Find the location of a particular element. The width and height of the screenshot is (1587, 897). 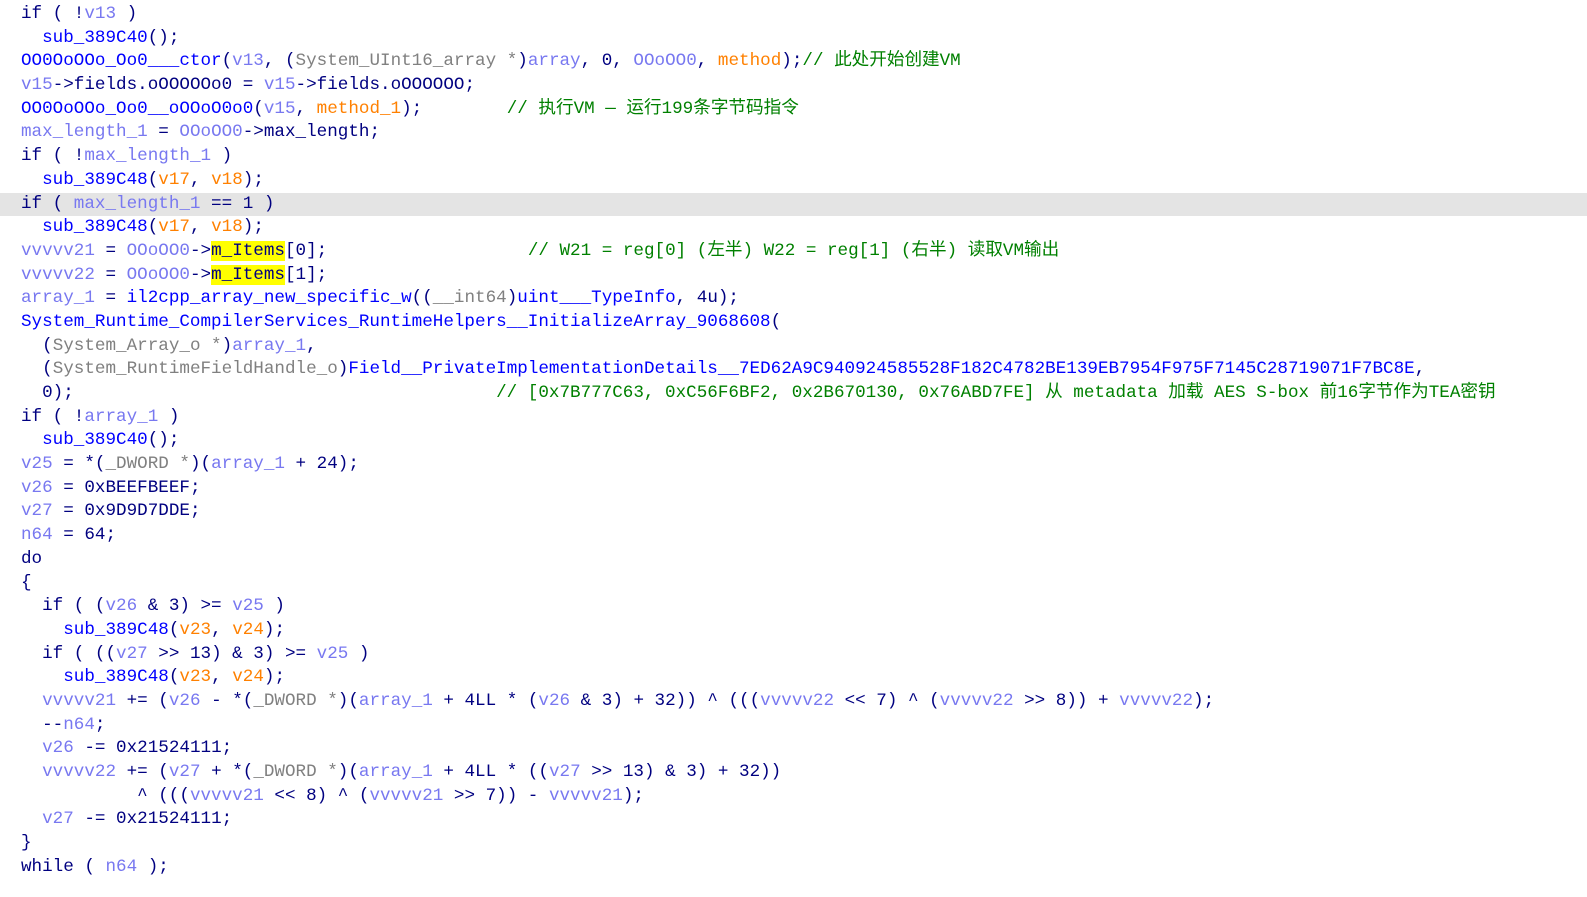

code-line: n64 = 64; is located at coordinates (793, 536).